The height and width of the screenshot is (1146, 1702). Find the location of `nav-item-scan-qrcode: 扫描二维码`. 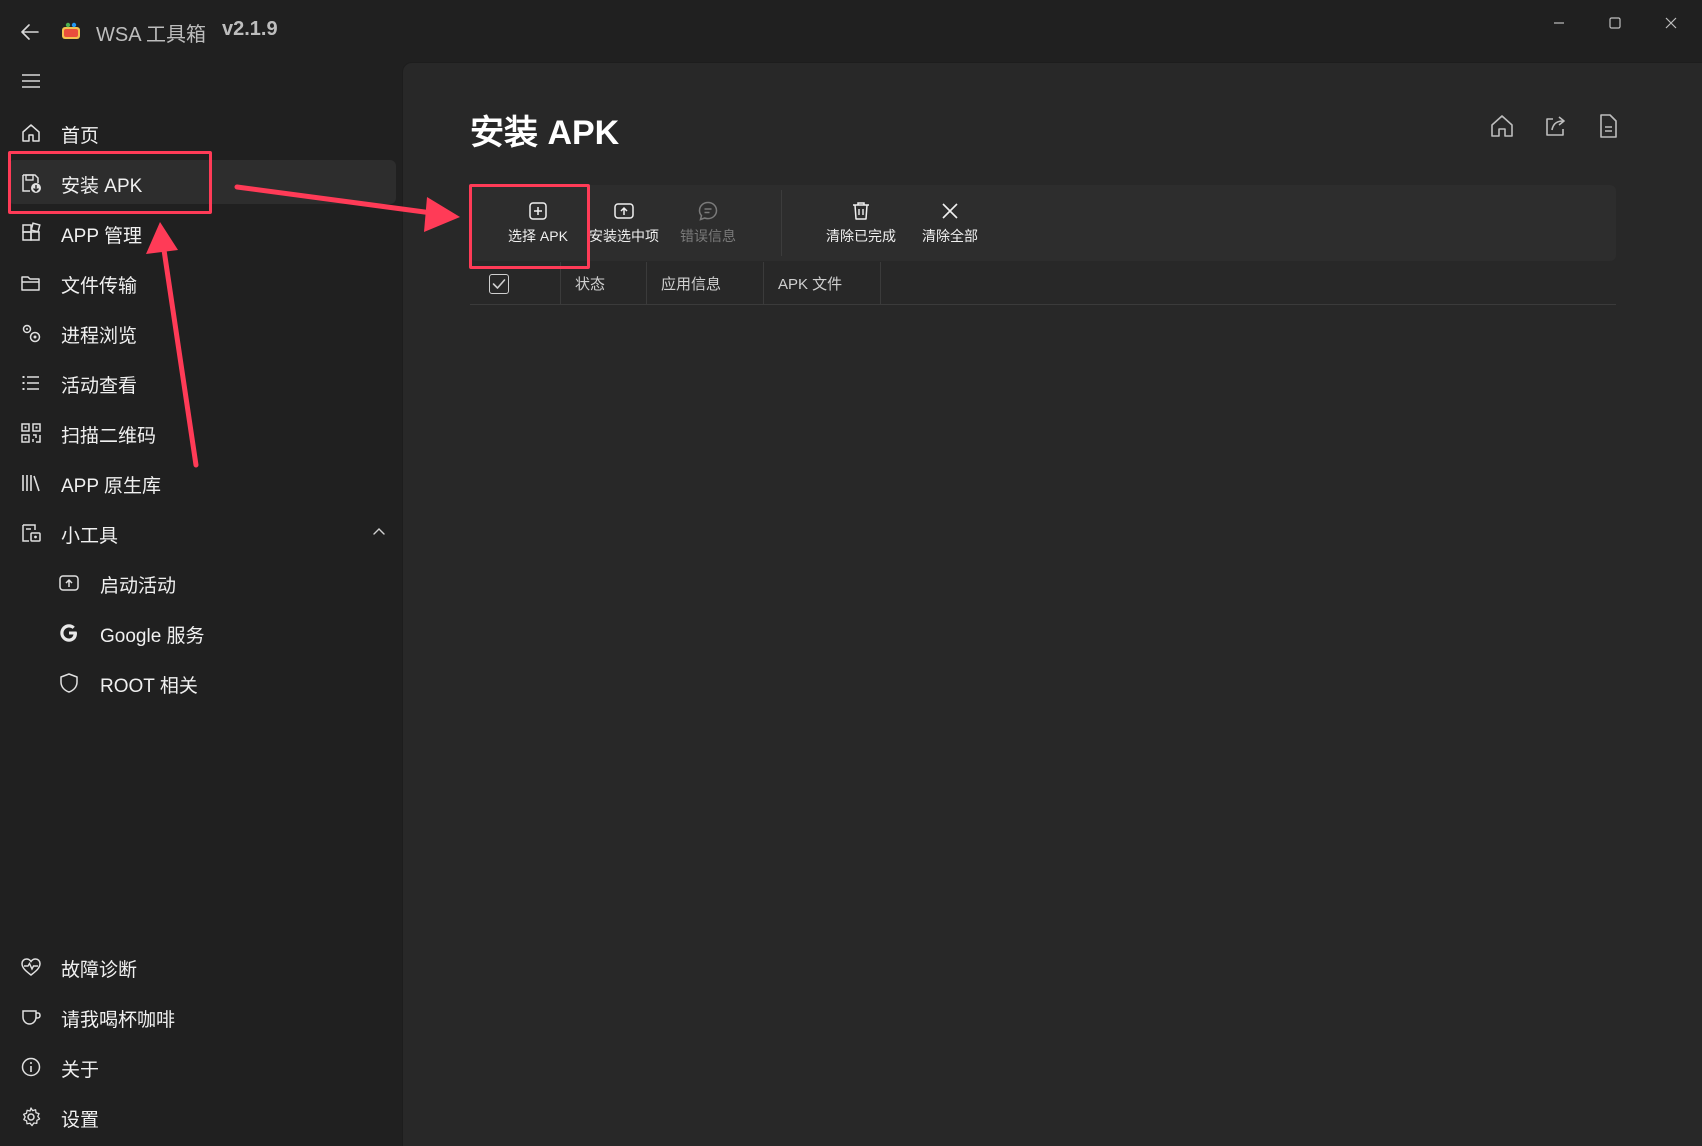

nav-item-scan-qrcode: 扫描二维码 is located at coordinates (202, 432).